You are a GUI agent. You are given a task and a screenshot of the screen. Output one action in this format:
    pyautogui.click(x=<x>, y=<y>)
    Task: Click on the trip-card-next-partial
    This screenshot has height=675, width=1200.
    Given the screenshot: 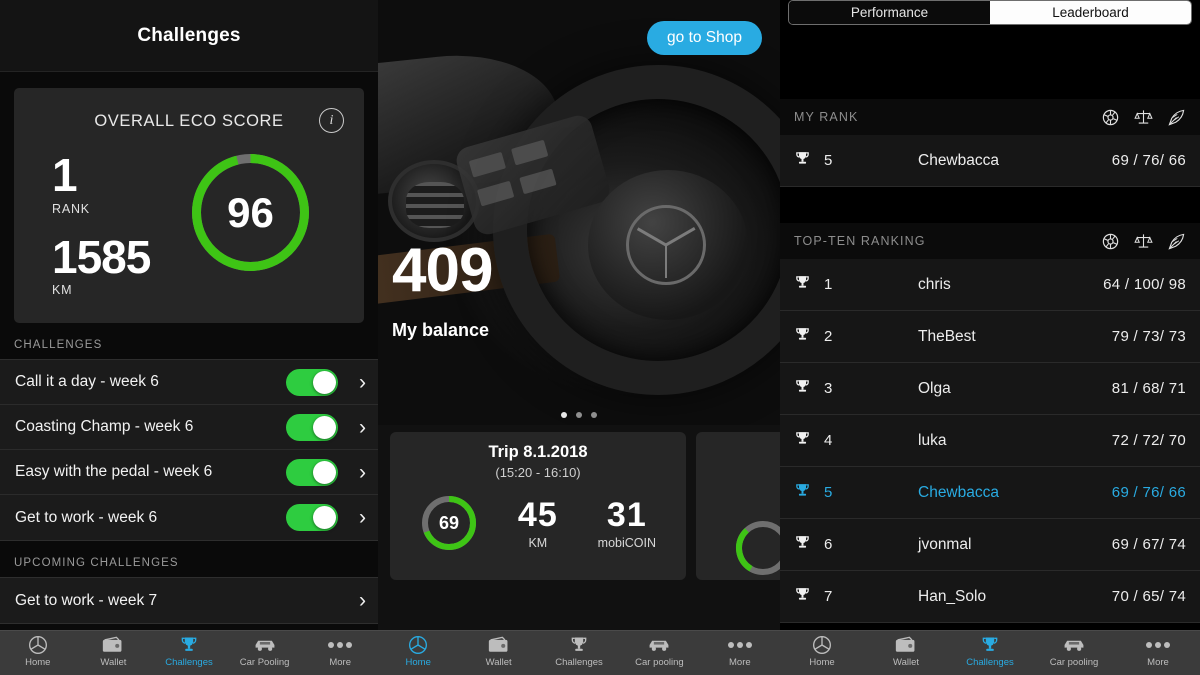 What is the action you would take?
    pyautogui.click(x=738, y=506)
    